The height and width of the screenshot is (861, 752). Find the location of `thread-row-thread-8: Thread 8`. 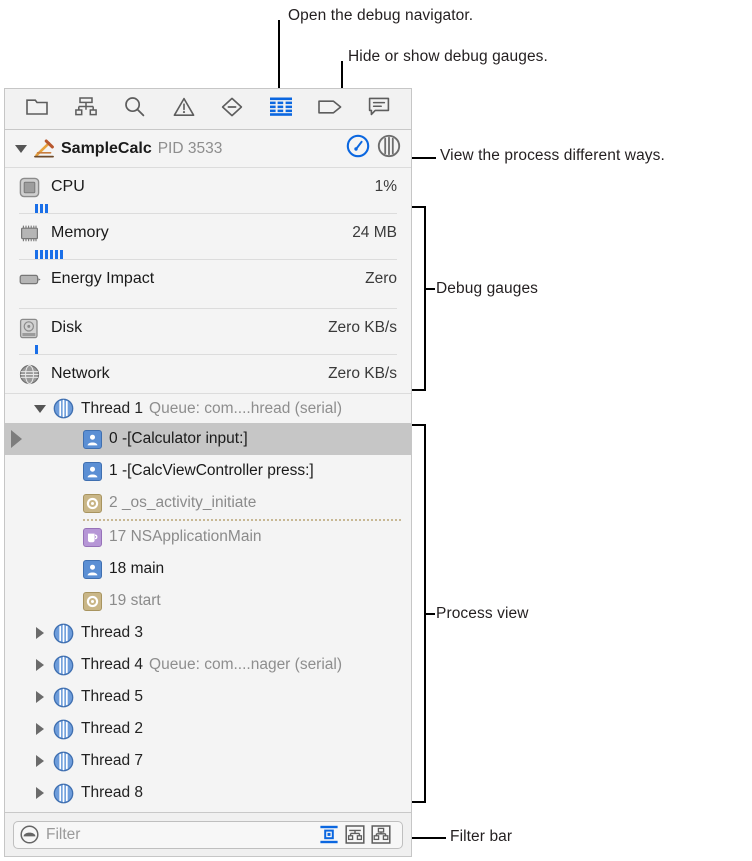

thread-row-thread-8: Thread 8 is located at coordinates (208, 793).